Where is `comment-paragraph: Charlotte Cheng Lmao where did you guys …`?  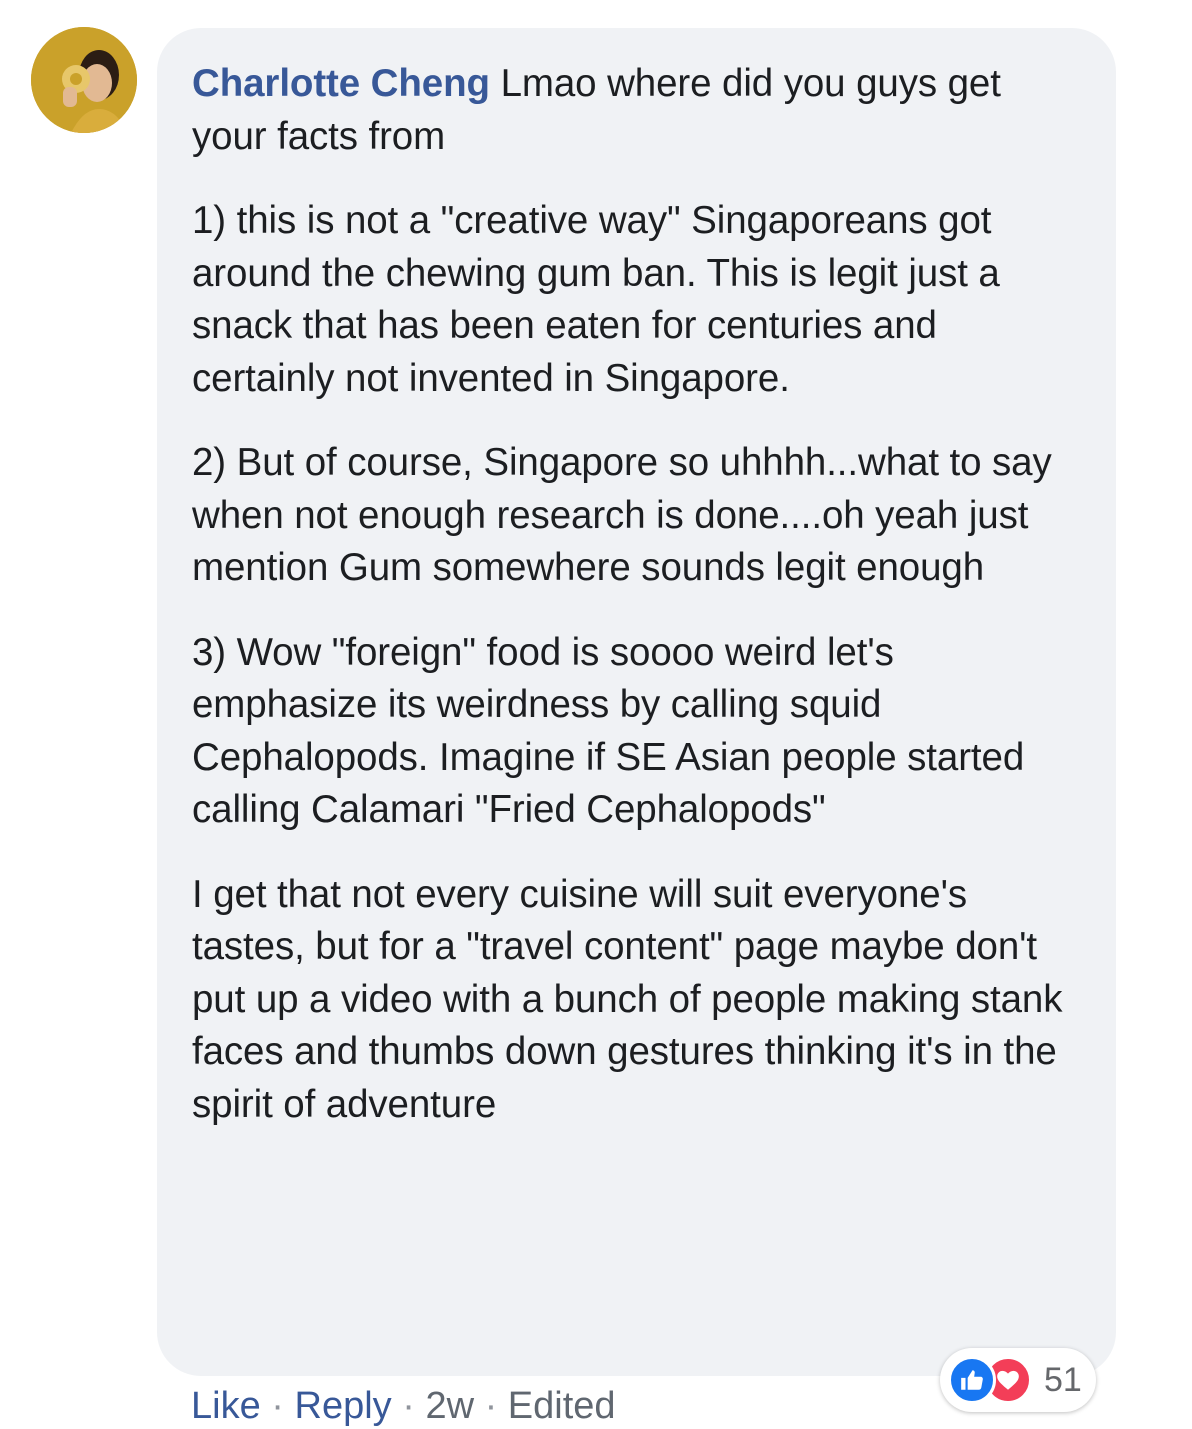
comment-paragraph: Charlotte Cheng Lmao where did you guys … is located at coordinates (637, 110).